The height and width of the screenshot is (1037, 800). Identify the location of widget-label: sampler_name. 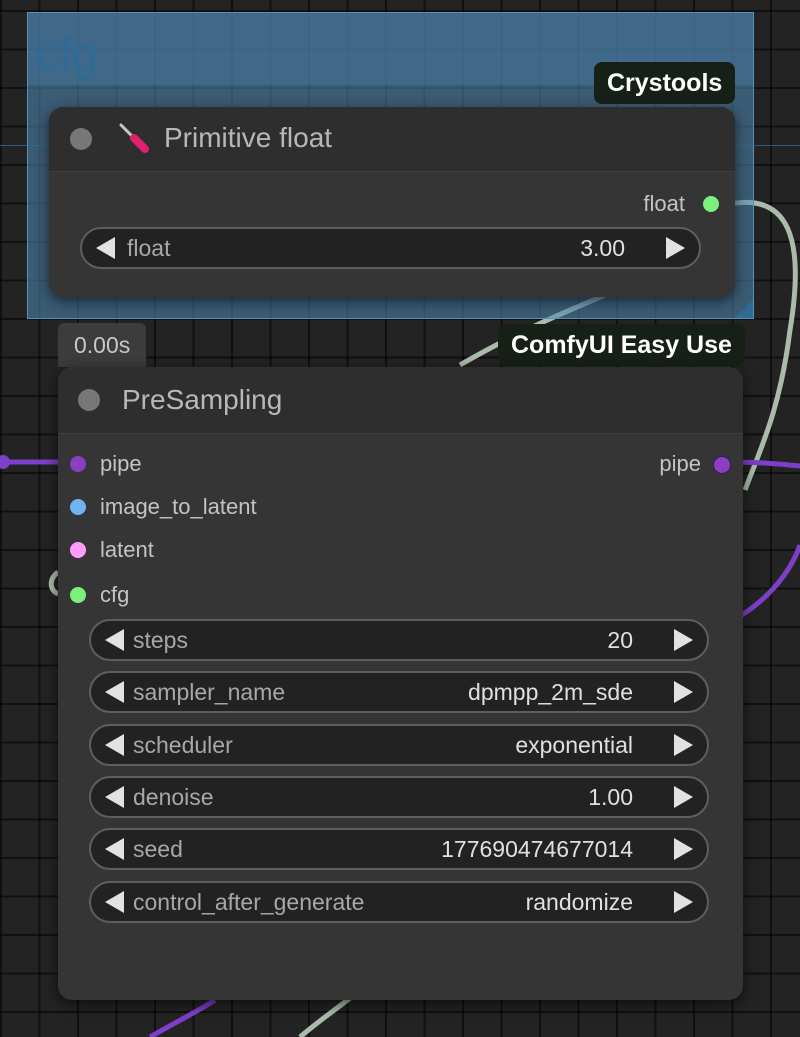
(209, 692).